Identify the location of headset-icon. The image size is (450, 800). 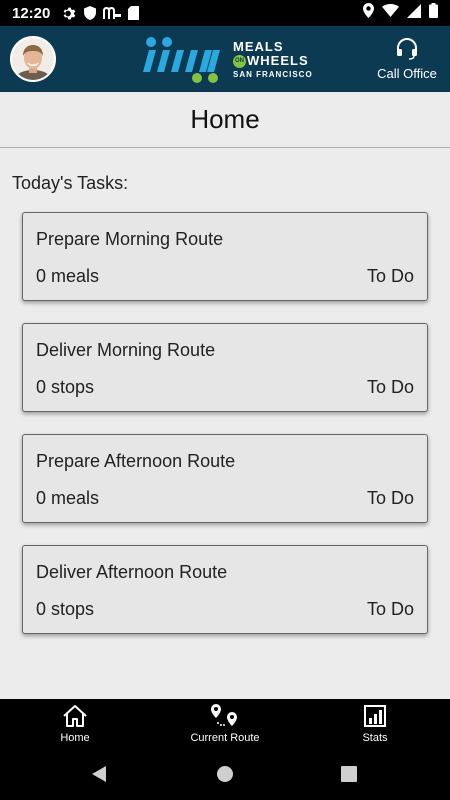
(407, 48).